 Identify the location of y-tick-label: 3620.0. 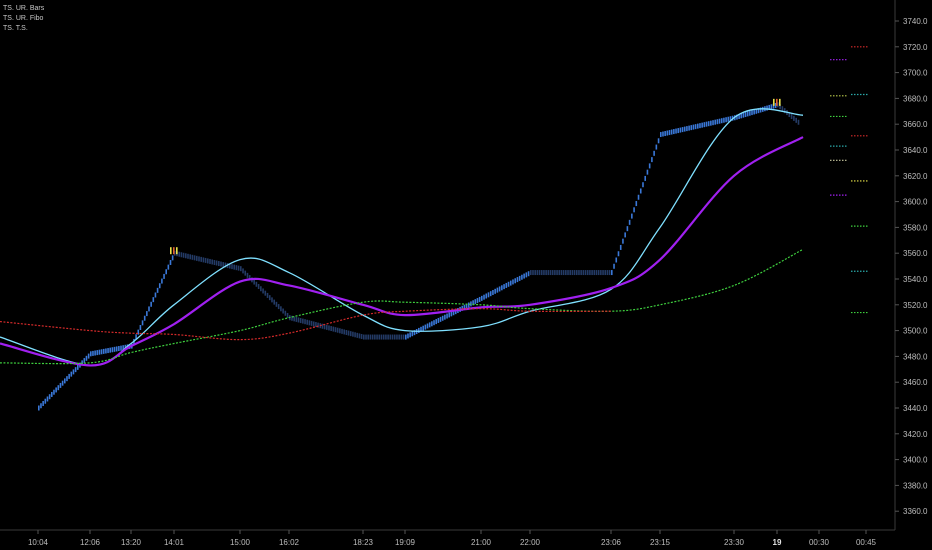
(915, 176).